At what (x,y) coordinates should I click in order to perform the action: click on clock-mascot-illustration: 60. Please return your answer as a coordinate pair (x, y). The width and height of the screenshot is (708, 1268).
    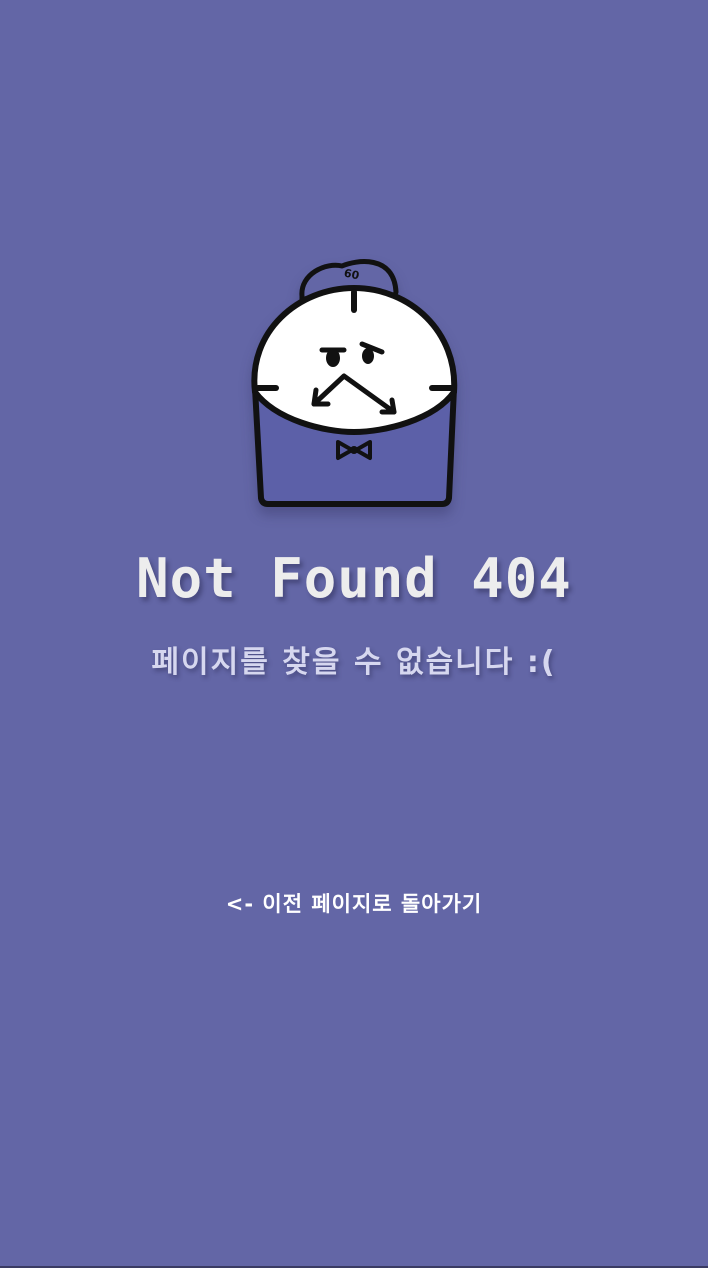
    Looking at the image, I should click on (354, 383).